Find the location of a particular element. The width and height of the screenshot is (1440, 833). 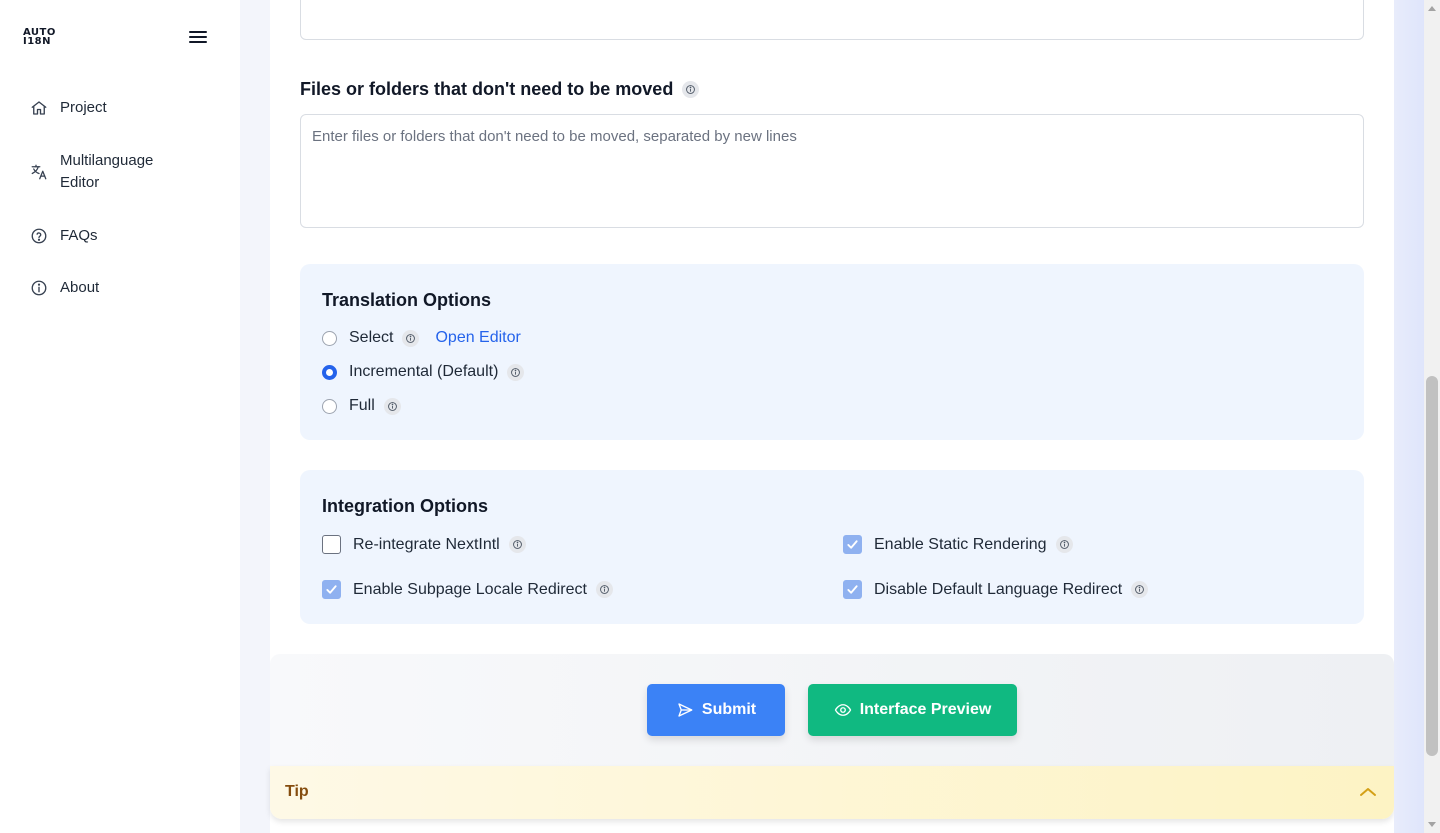

integration-option-subpage-locale-redirect: Enable Subpage Locale Redirect is located at coordinates (467, 589).